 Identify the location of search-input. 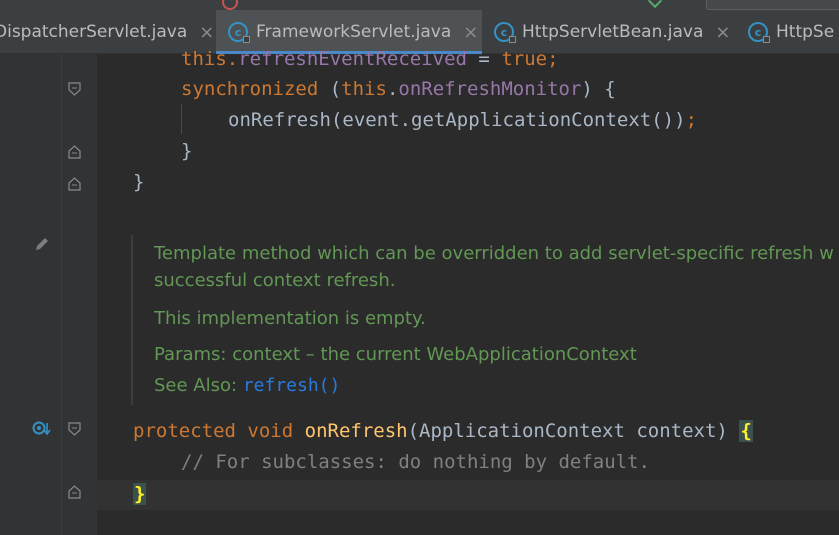
(772, 5).